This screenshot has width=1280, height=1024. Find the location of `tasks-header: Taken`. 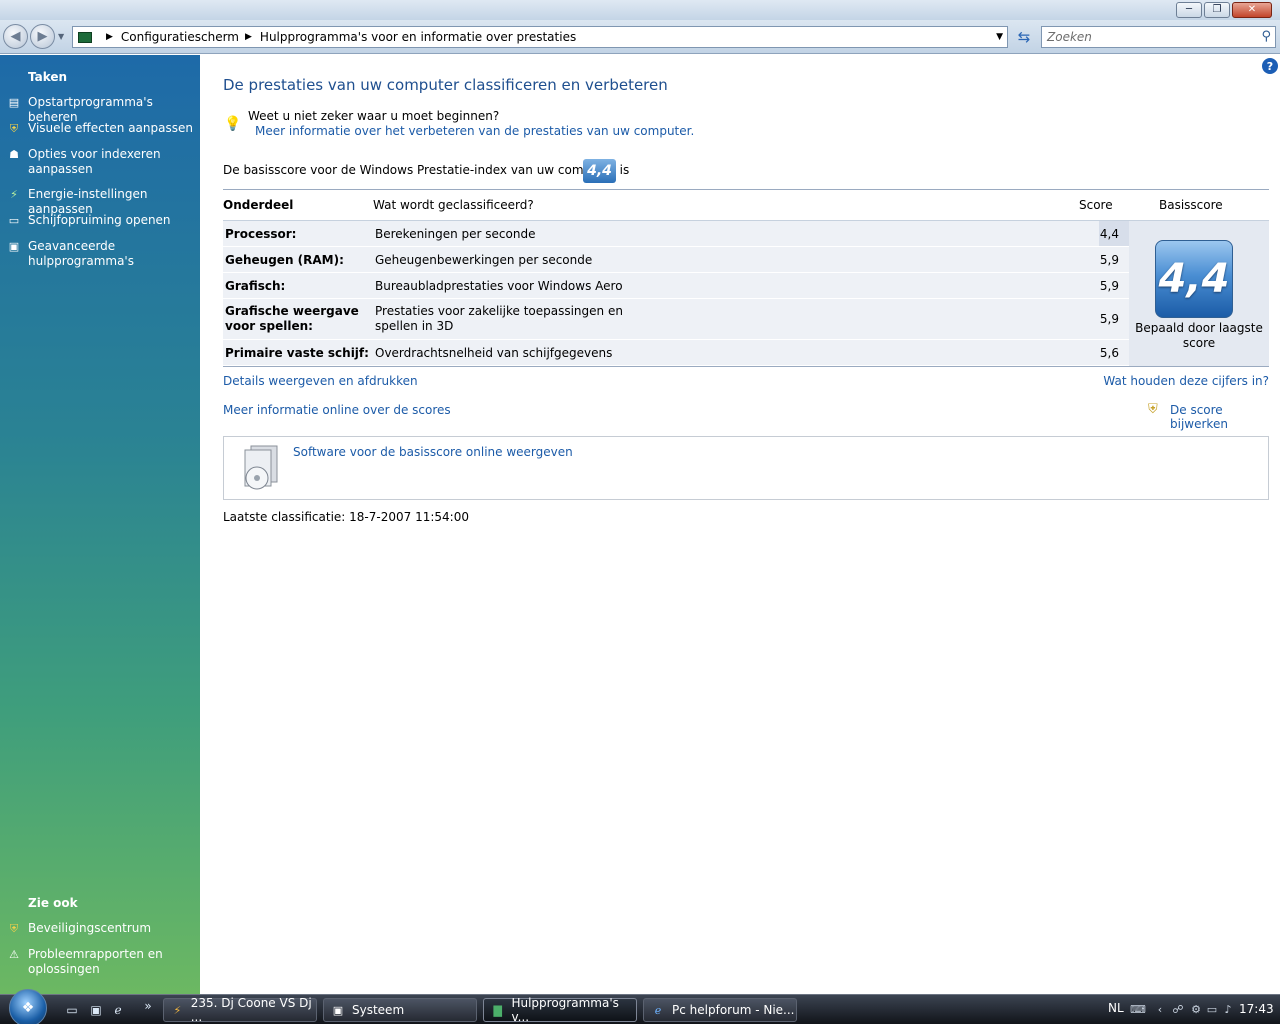

tasks-header: Taken is located at coordinates (48, 77).